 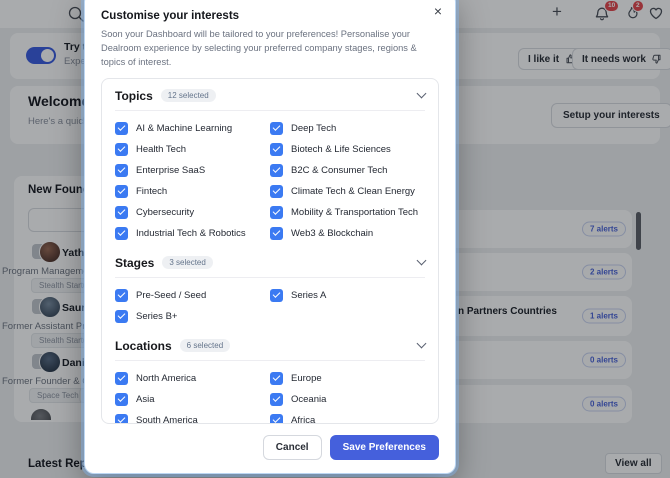 What do you see at coordinates (192, 149) in the screenshot?
I see `topic-checkbox-health-tech: Health Tech` at bounding box center [192, 149].